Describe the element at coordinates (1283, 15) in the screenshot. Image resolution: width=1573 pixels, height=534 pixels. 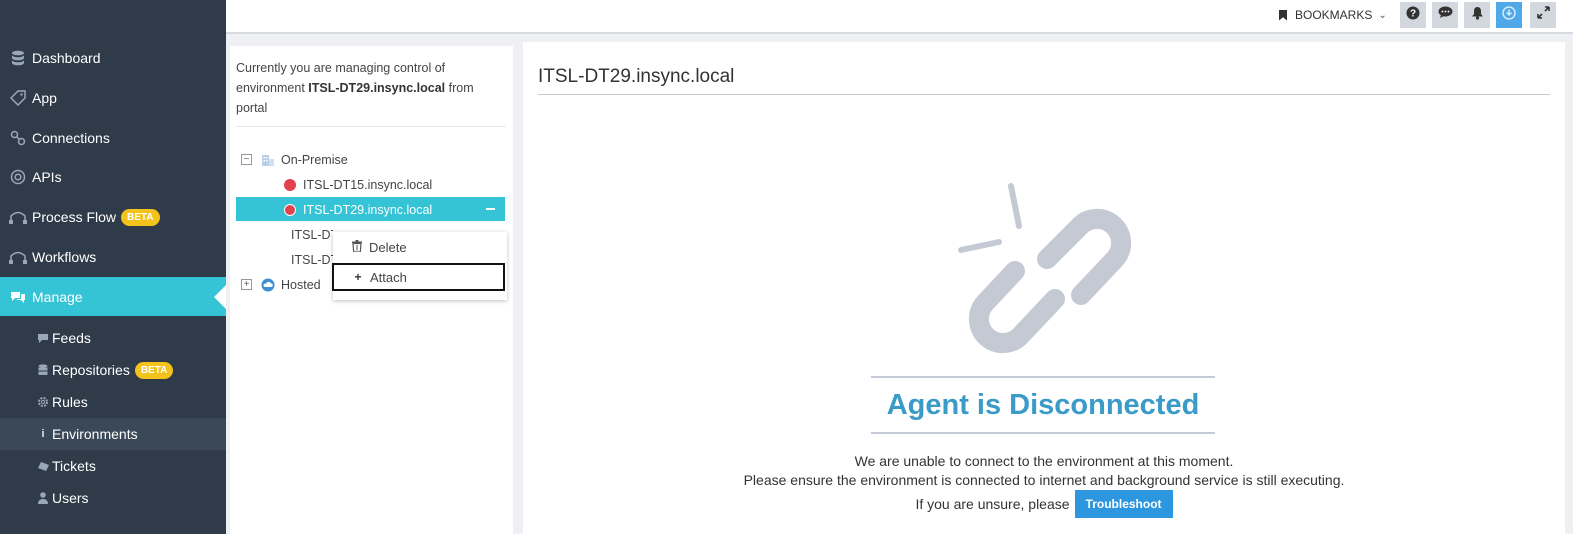
I see `bookmark-icon` at that location.